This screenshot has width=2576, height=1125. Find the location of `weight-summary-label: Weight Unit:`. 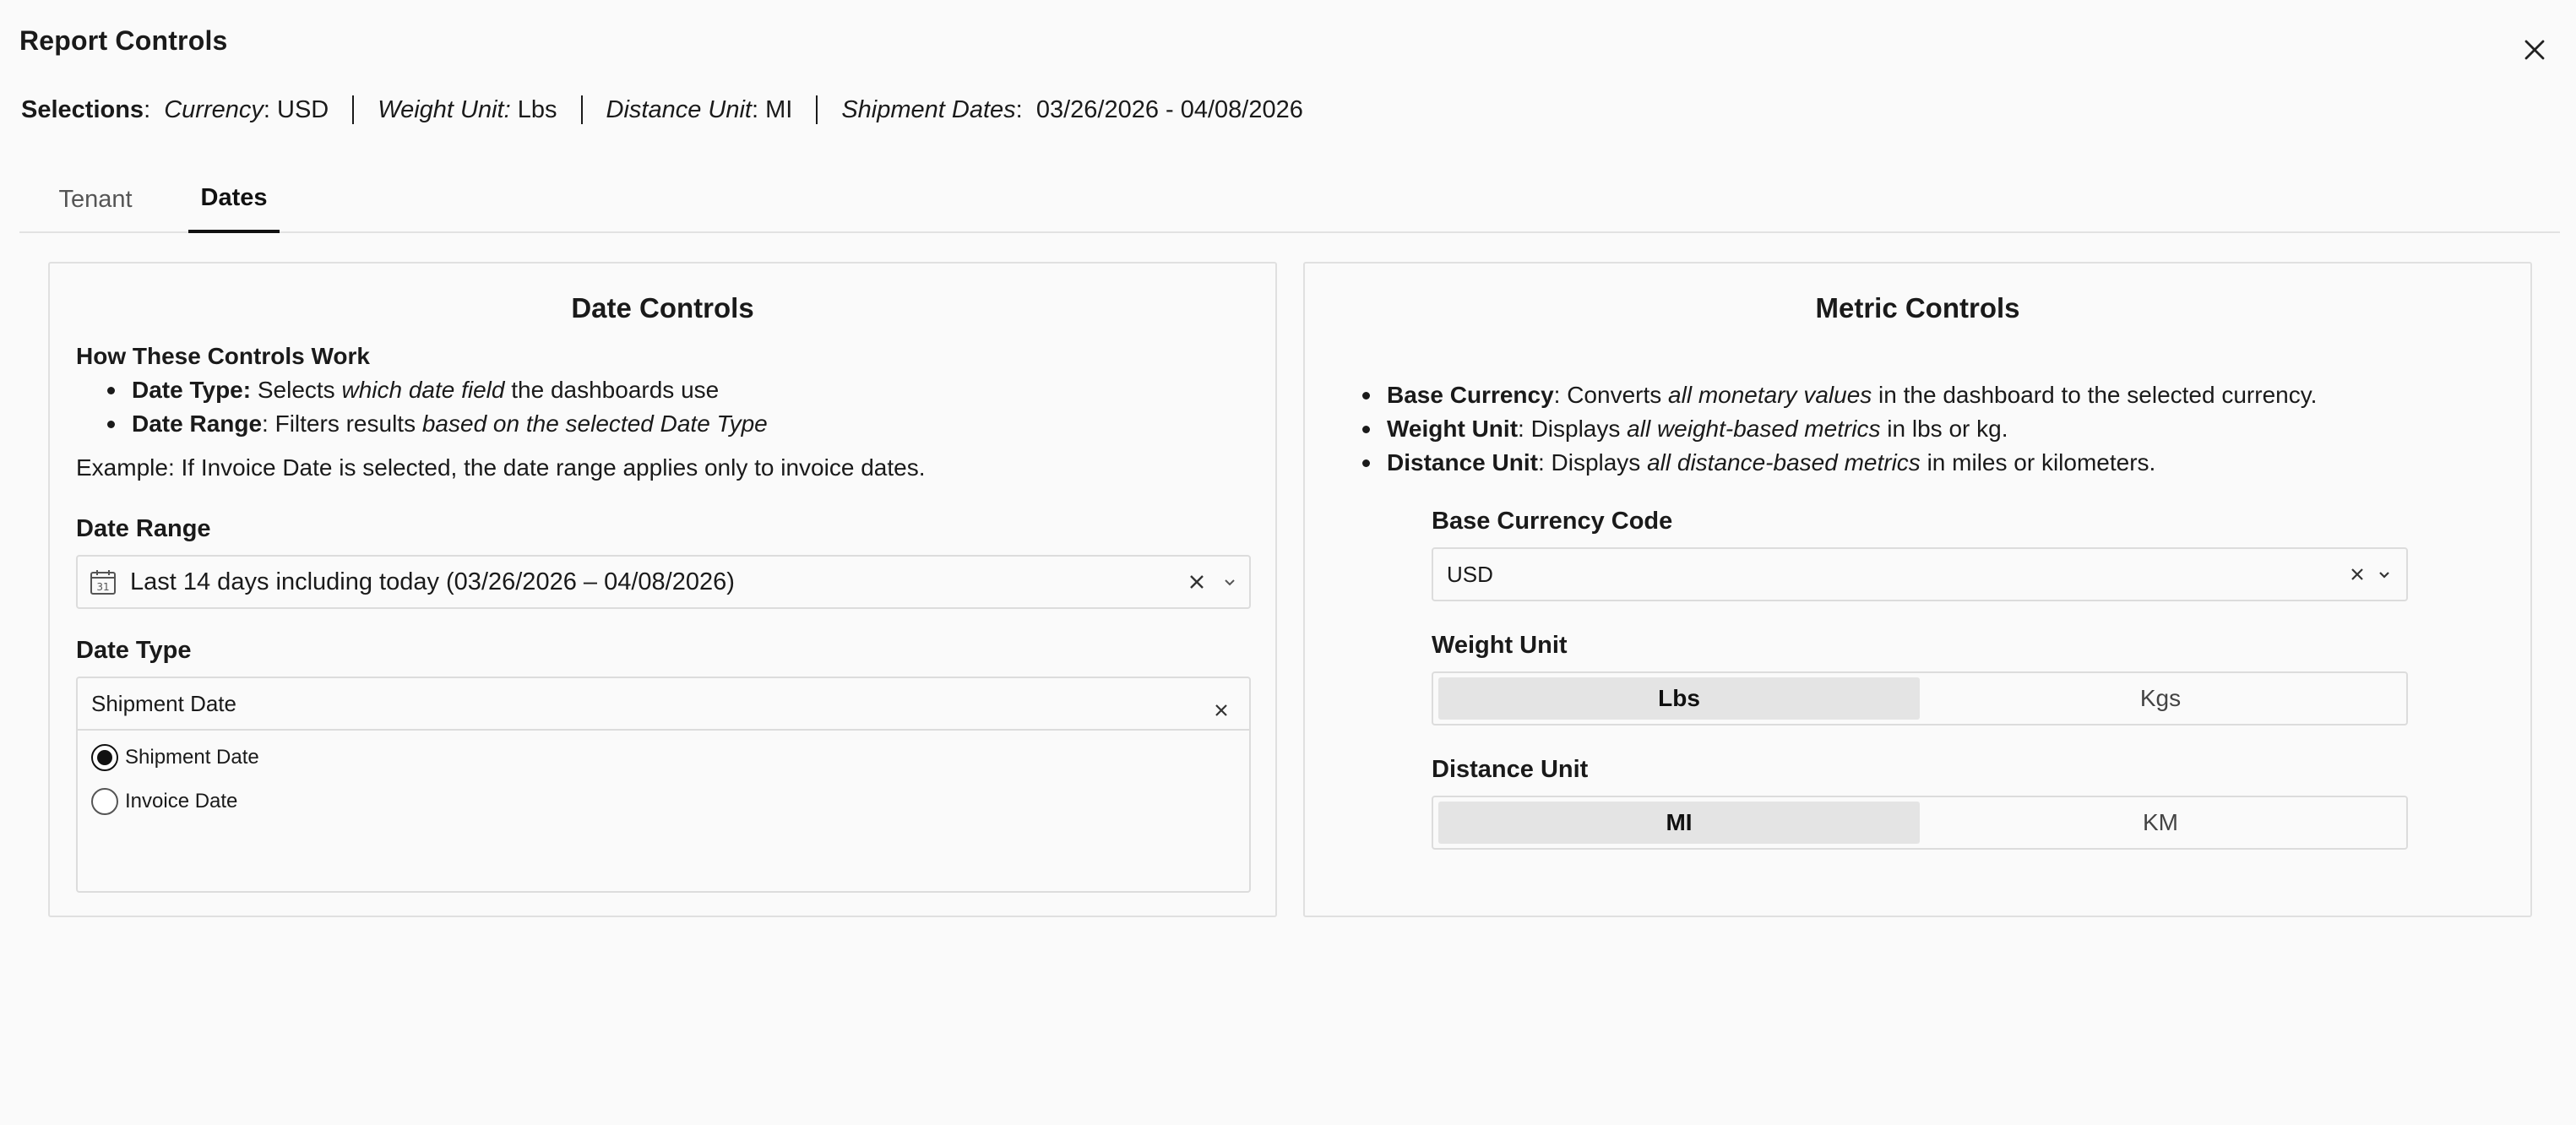

weight-summary-label: Weight Unit: is located at coordinates (444, 109).